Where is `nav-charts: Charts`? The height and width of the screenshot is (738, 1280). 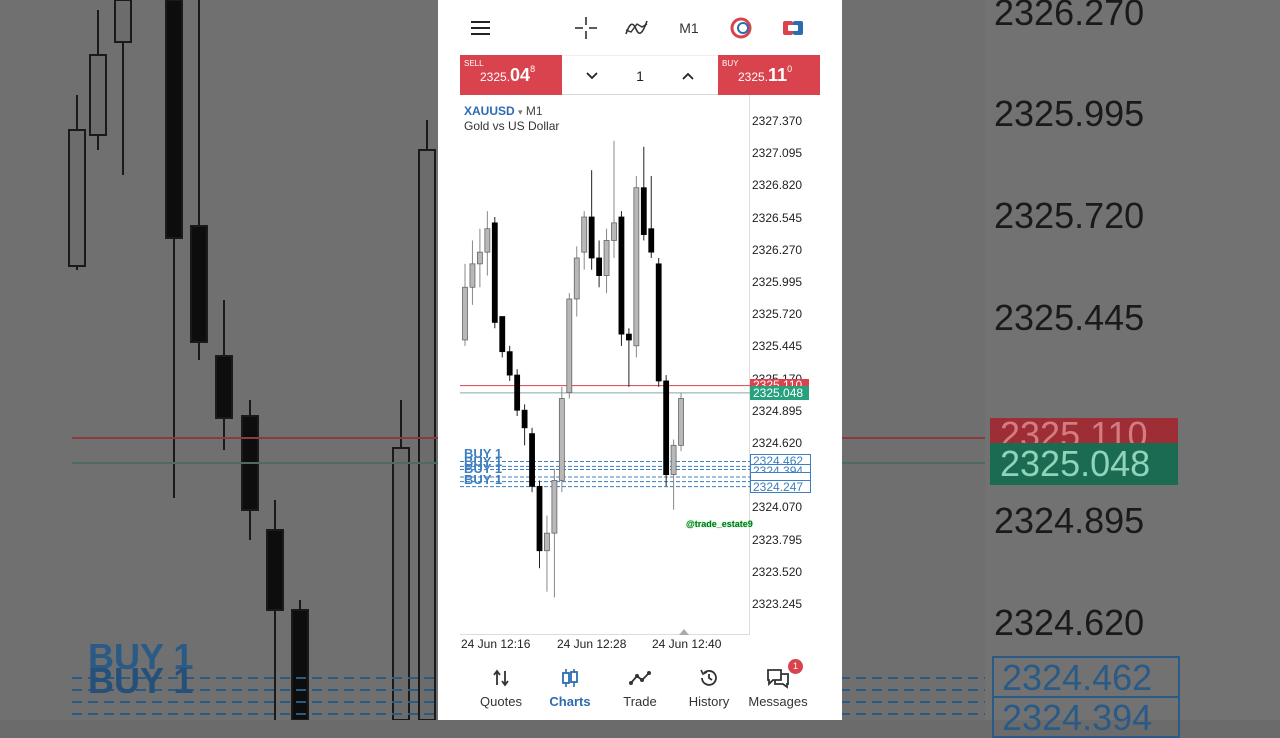 nav-charts: Charts is located at coordinates (570, 688).